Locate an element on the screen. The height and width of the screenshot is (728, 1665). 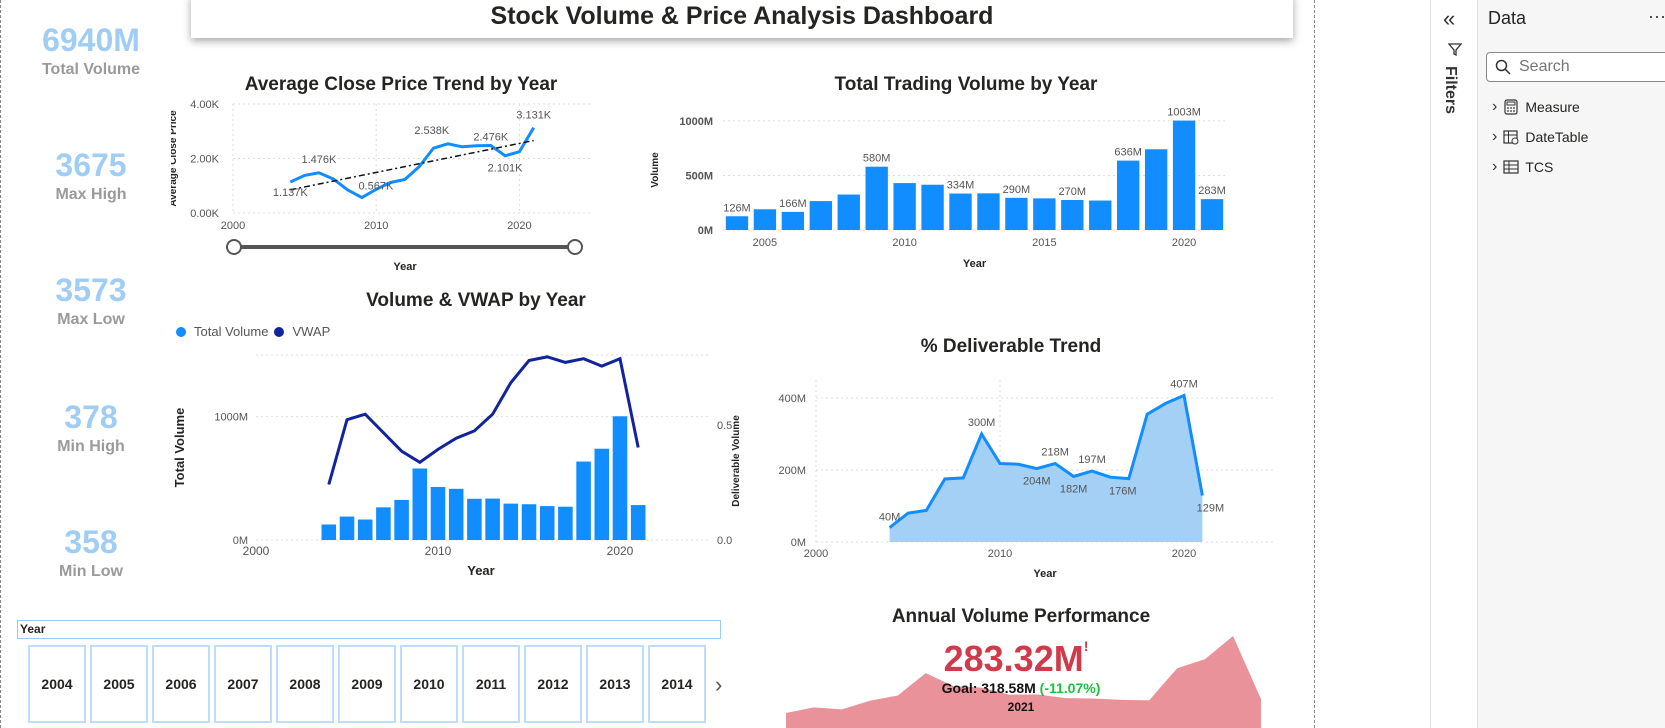
search-input is located at coordinates (1592, 67).